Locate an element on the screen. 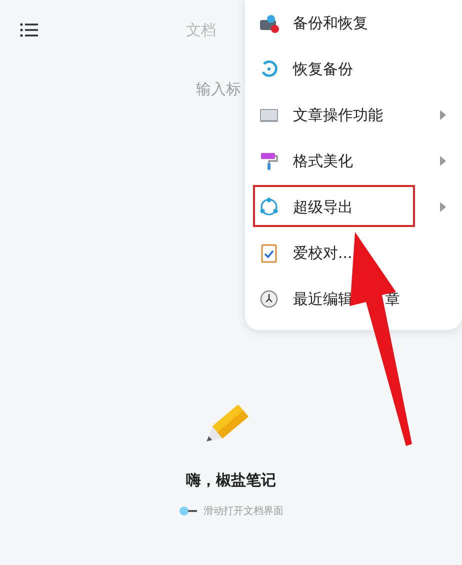 The width and height of the screenshot is (462, 565). welcome-title: 嗨，椒盐笔记 is located at coordinates (231, 480).